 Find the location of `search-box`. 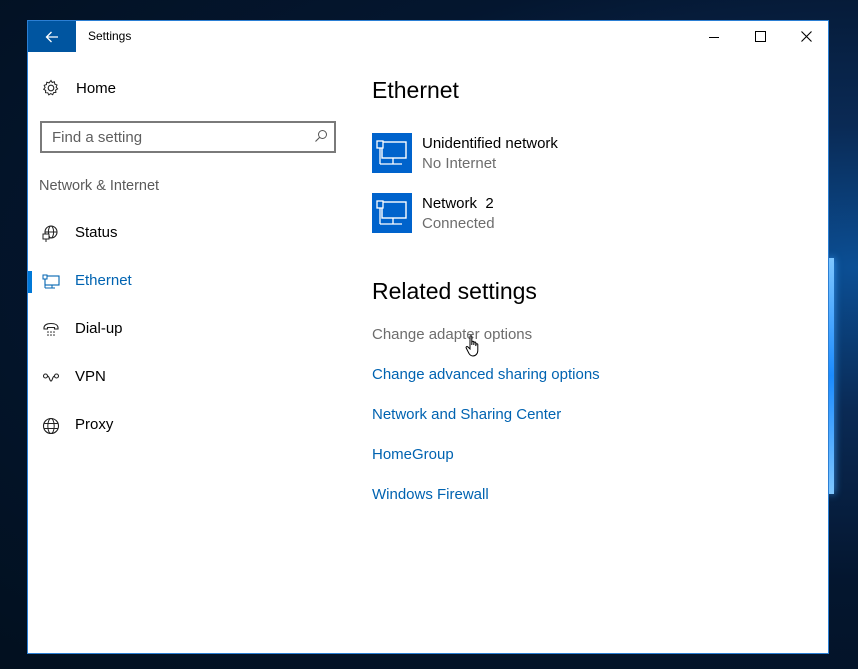

search-box is located at coordinates (188, 137).